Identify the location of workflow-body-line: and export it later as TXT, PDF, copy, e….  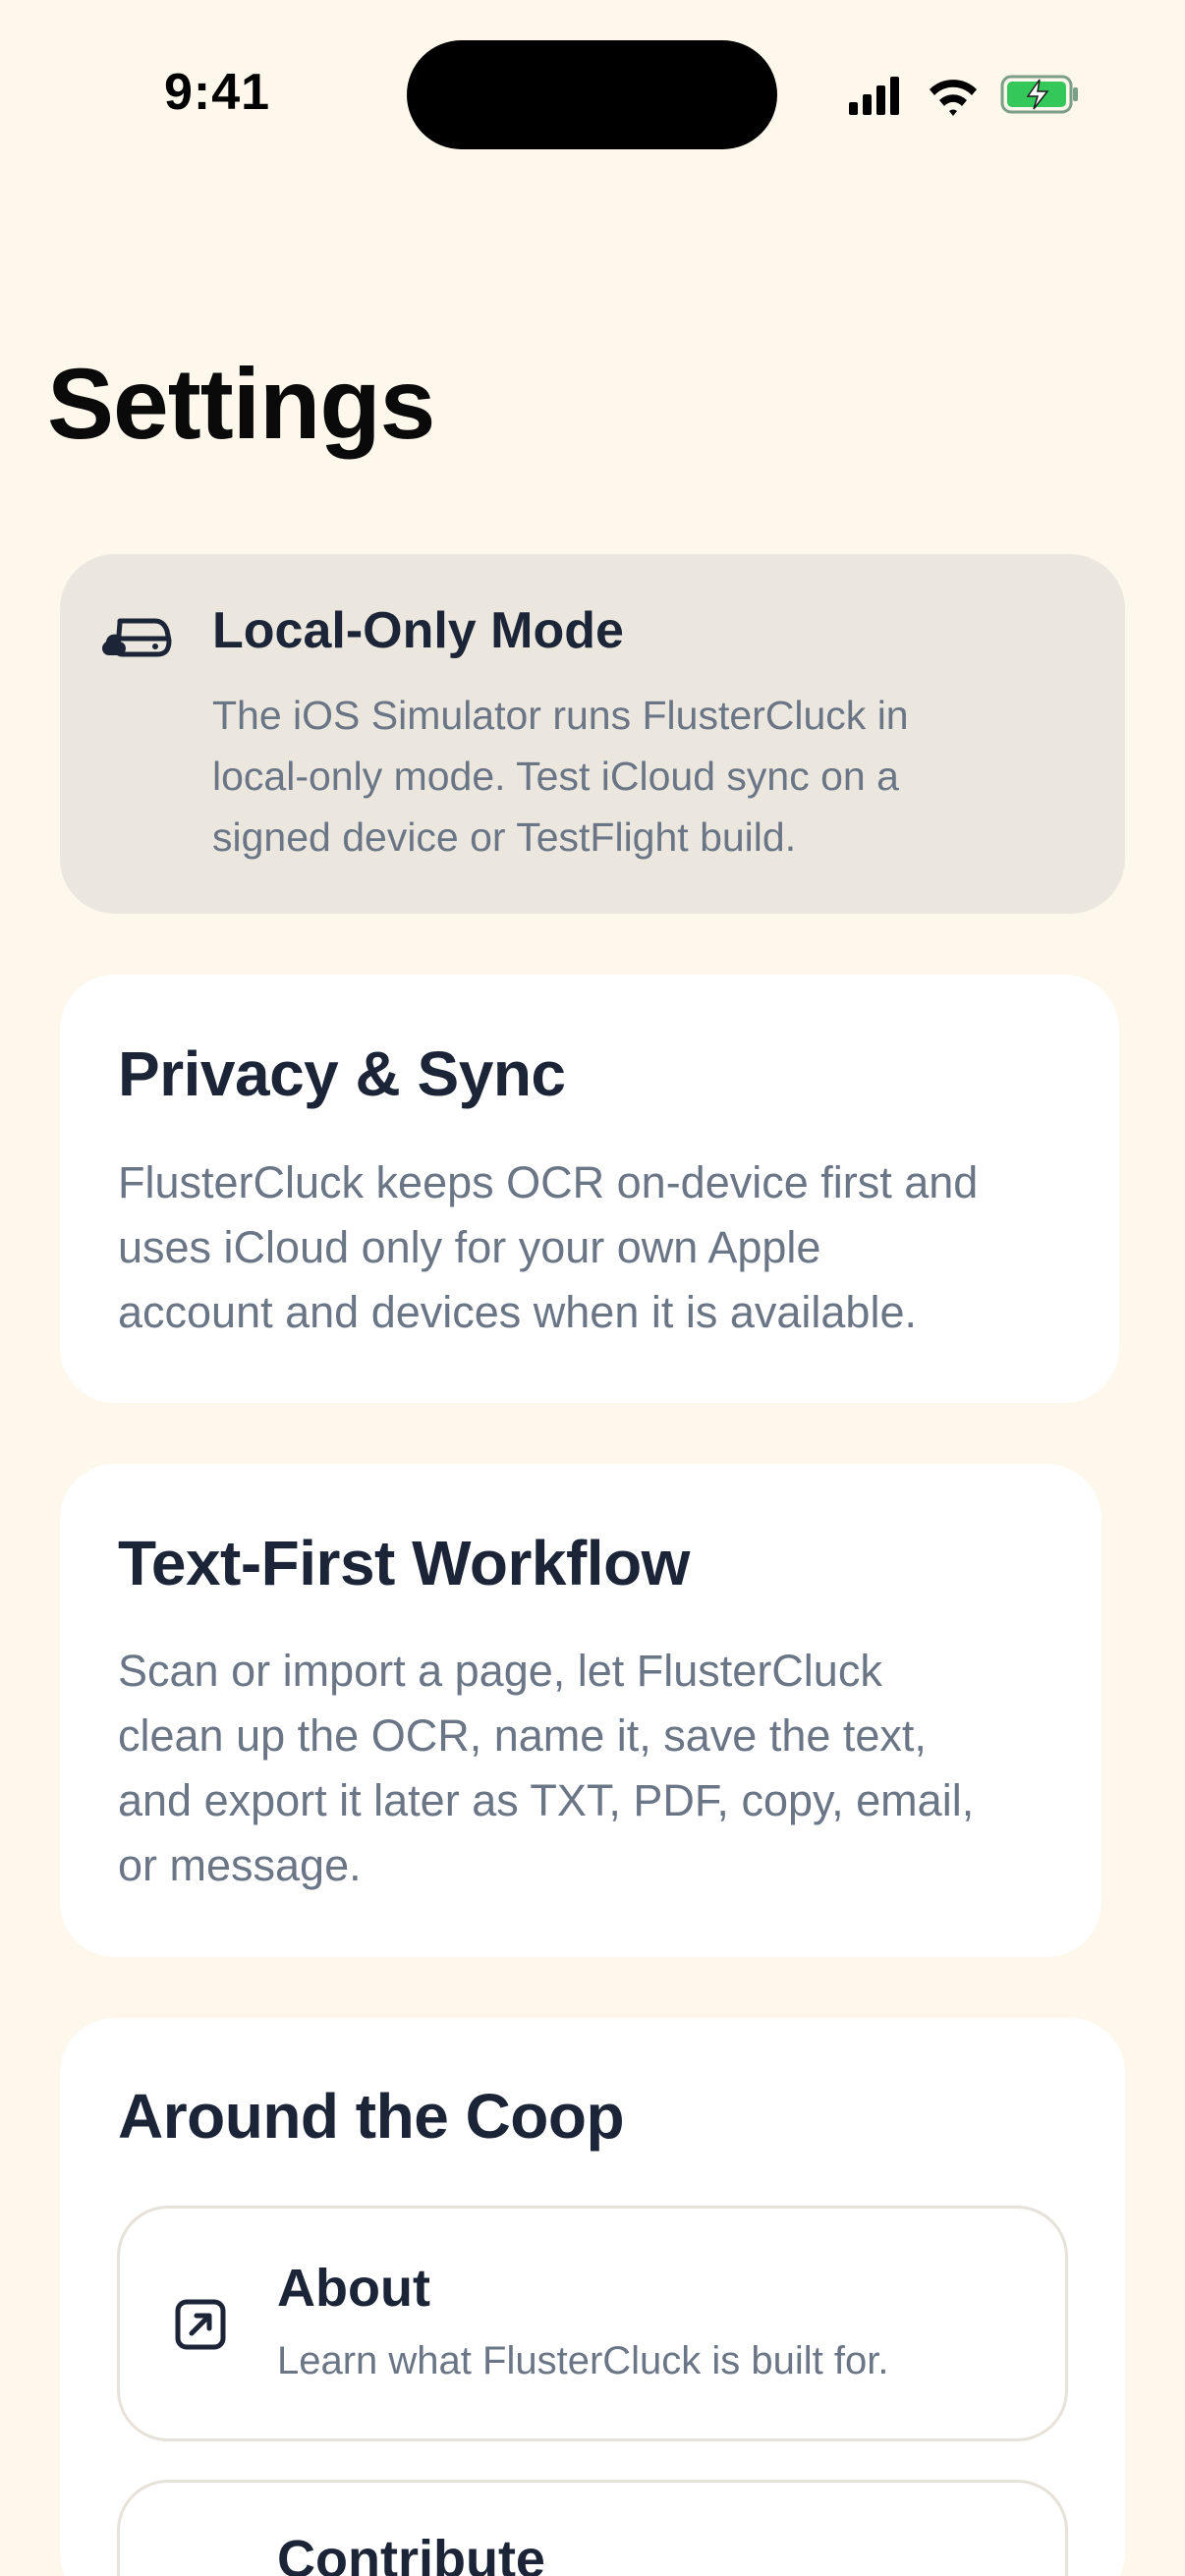
(546, 1800).